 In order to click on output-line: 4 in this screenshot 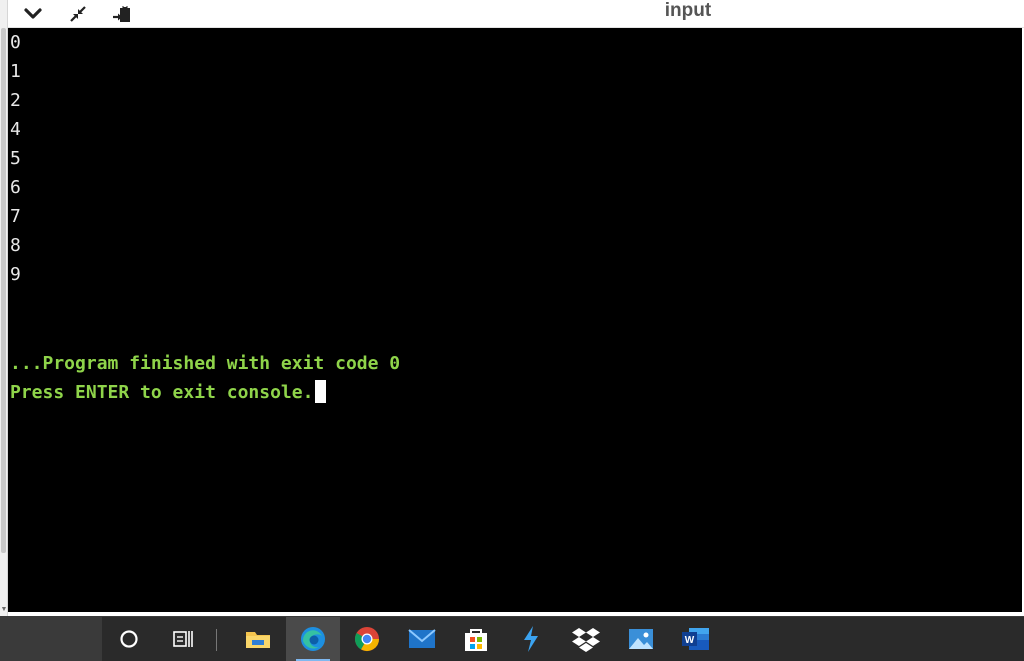, I will do `click(15, 129)`.